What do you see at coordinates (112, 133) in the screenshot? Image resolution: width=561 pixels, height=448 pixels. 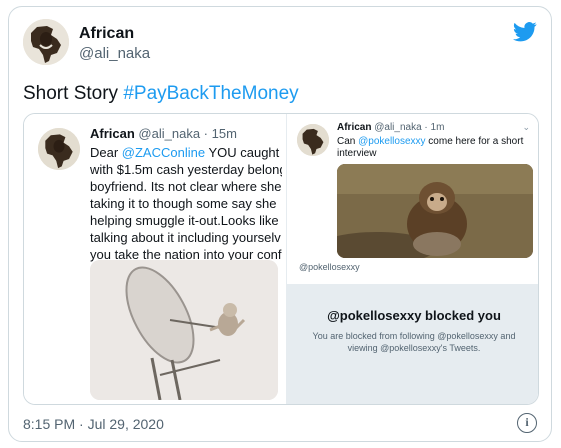 I see `quoted-author-name: African` at bounding box center [112, 133].